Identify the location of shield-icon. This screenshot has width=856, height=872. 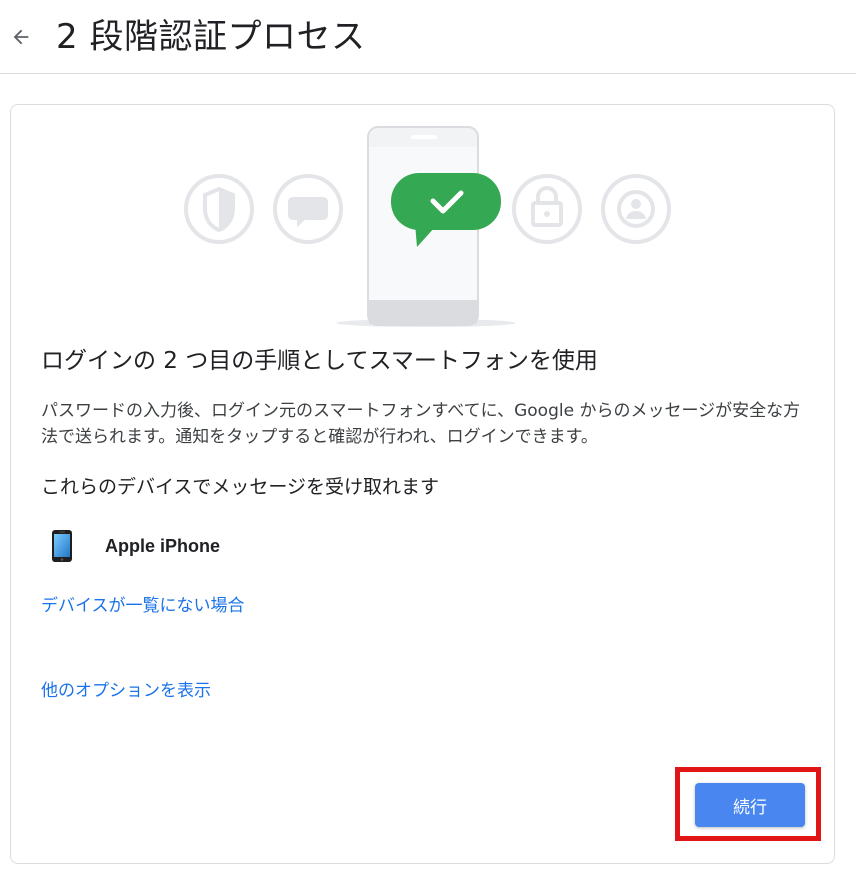
(219, 209).